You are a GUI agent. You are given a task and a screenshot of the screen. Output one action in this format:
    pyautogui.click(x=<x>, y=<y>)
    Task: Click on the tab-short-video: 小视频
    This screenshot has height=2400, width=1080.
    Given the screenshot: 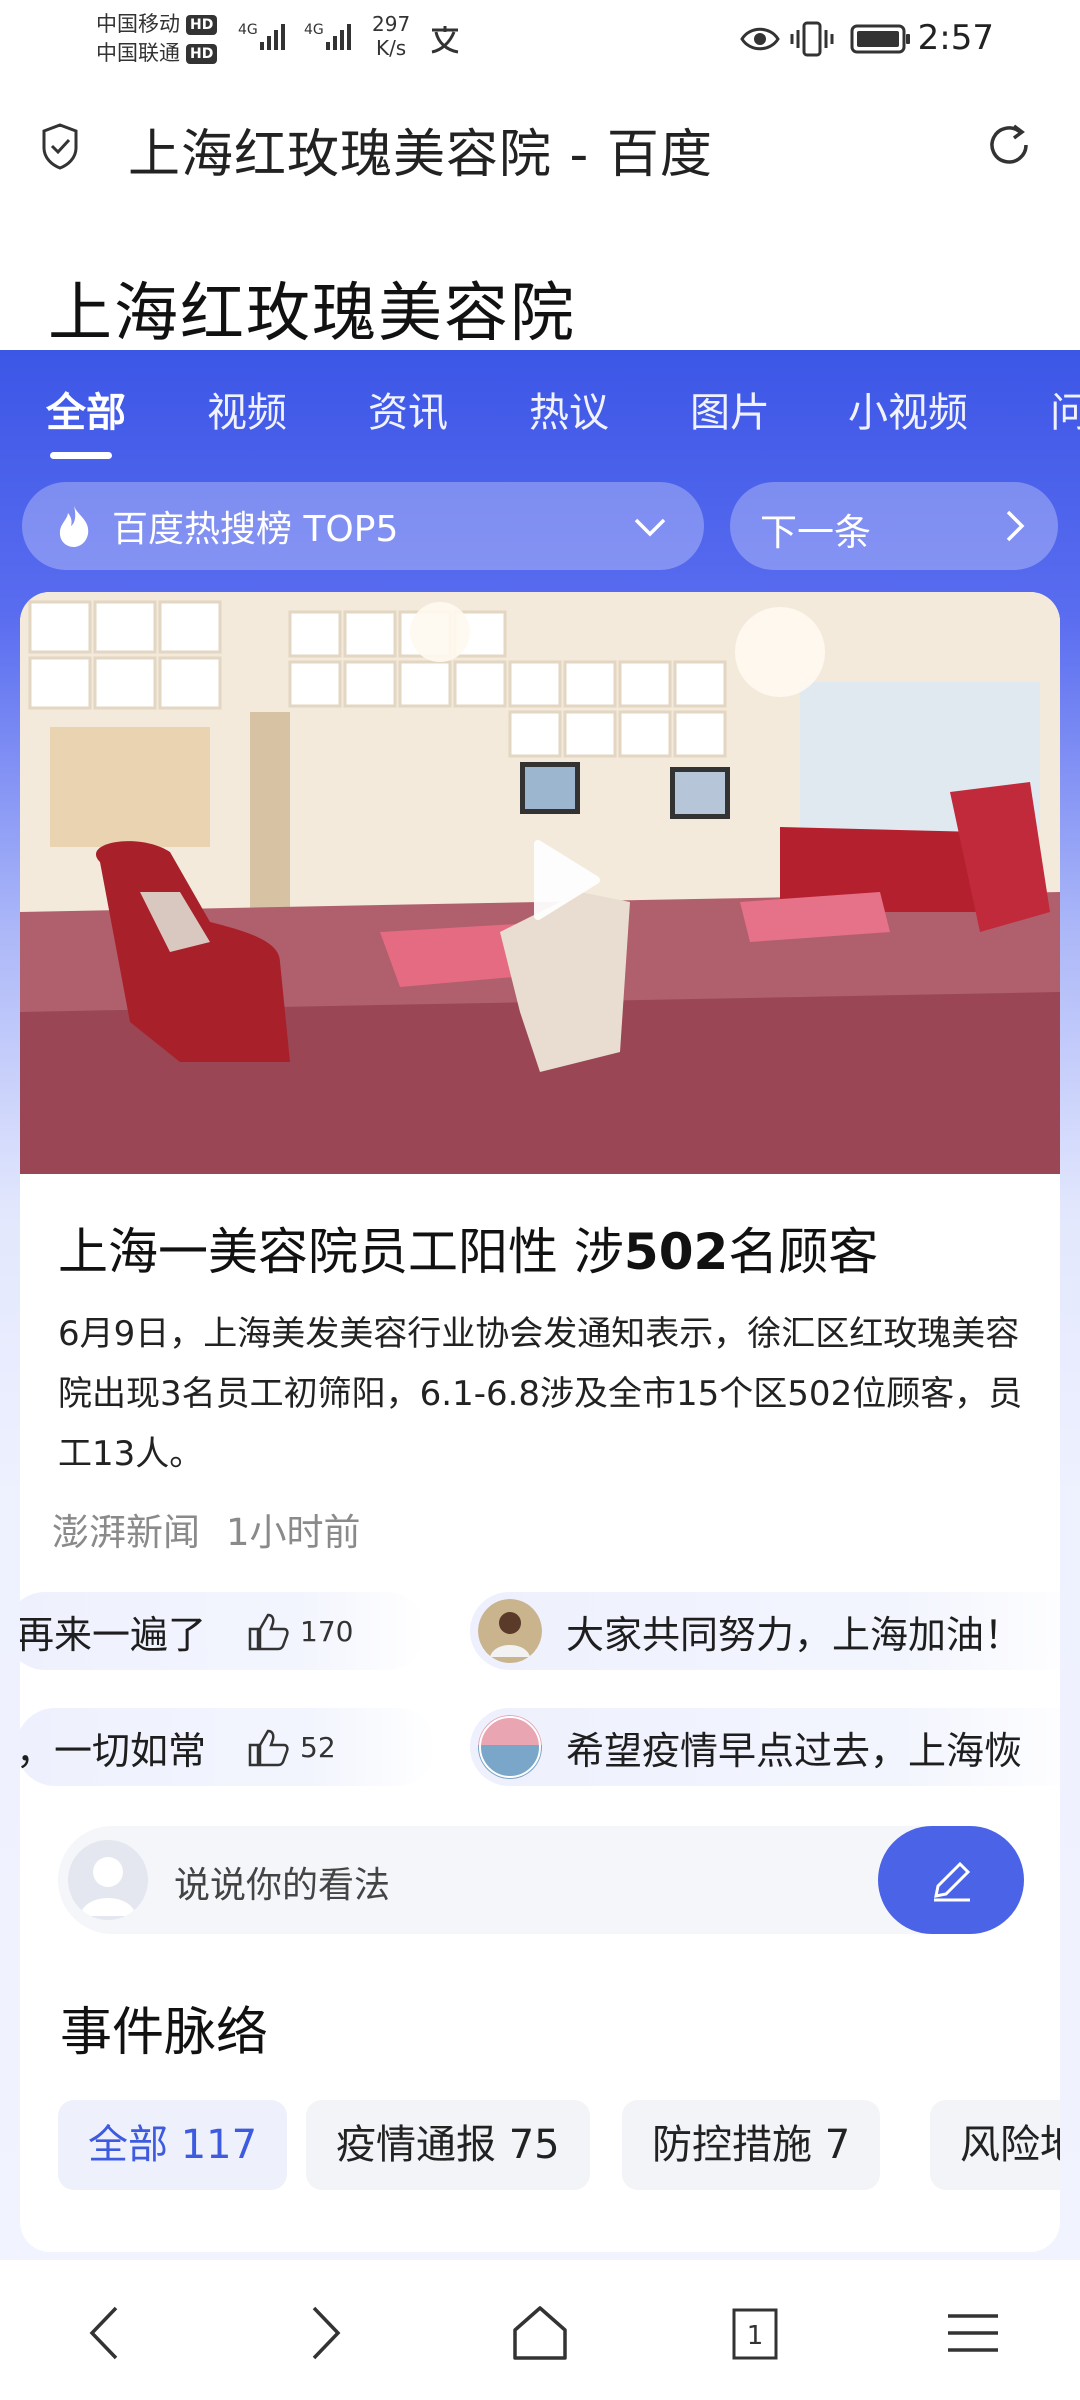 What is the action you would take?
    pyautogui.click(x=908, y=409)
    